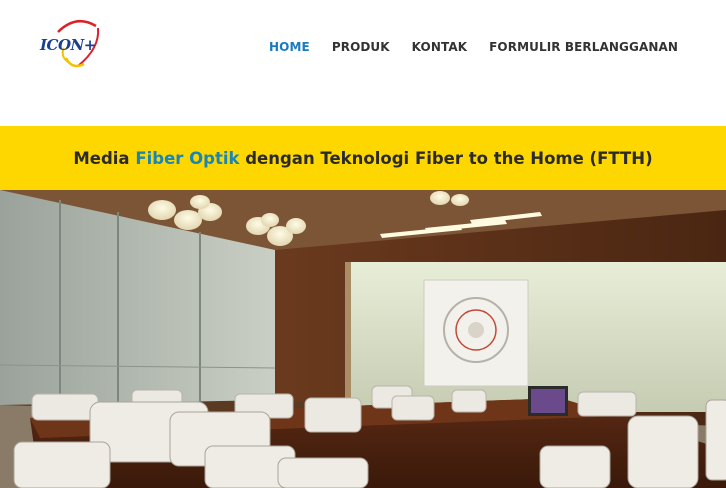 Image resolution: width=726 pixels, height=488 pixels. Describe the element at coordinates (187, 158) in the screenshot. I see `banner-text-highlight: Fiber Optik` at that location.